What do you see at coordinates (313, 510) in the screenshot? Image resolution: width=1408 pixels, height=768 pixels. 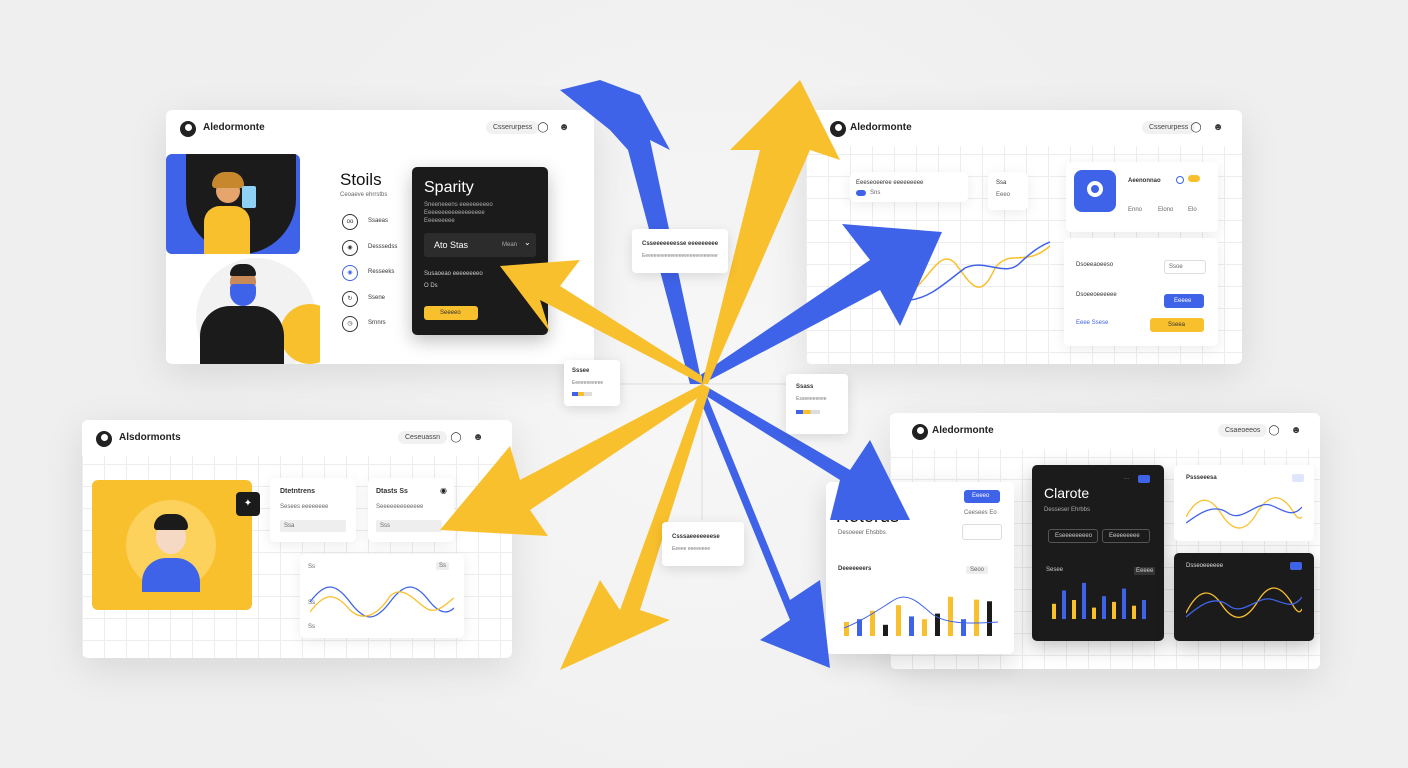 I see `stat-card: Dtetntrens Sesees eeeeeeee Ssa` at bounding box center [313, 510].